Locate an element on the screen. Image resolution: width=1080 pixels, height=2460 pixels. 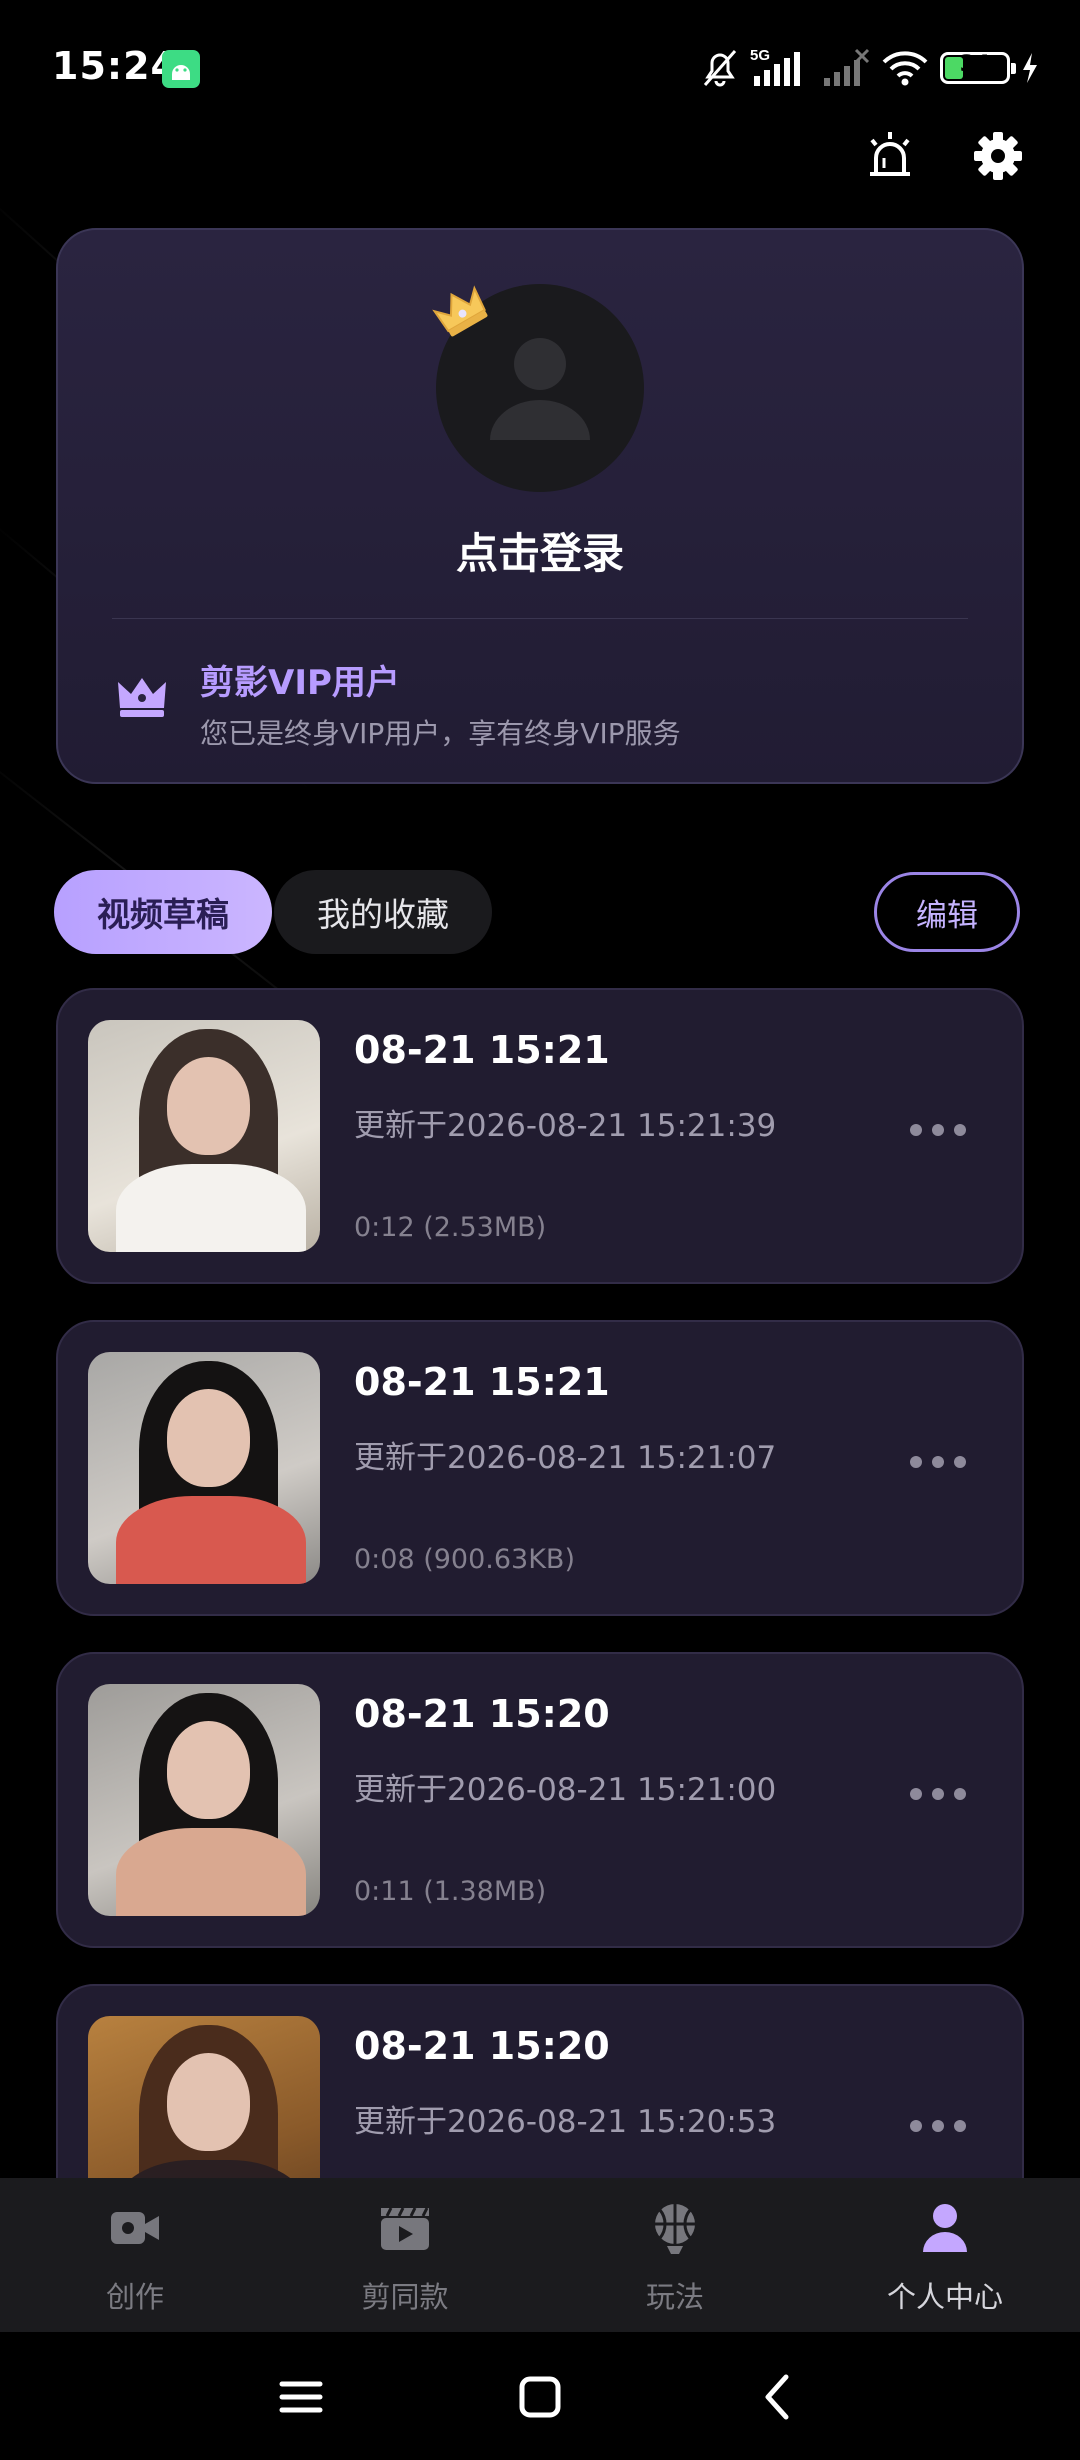
edit-button: 编辑 is located at coordinates (947, 912).